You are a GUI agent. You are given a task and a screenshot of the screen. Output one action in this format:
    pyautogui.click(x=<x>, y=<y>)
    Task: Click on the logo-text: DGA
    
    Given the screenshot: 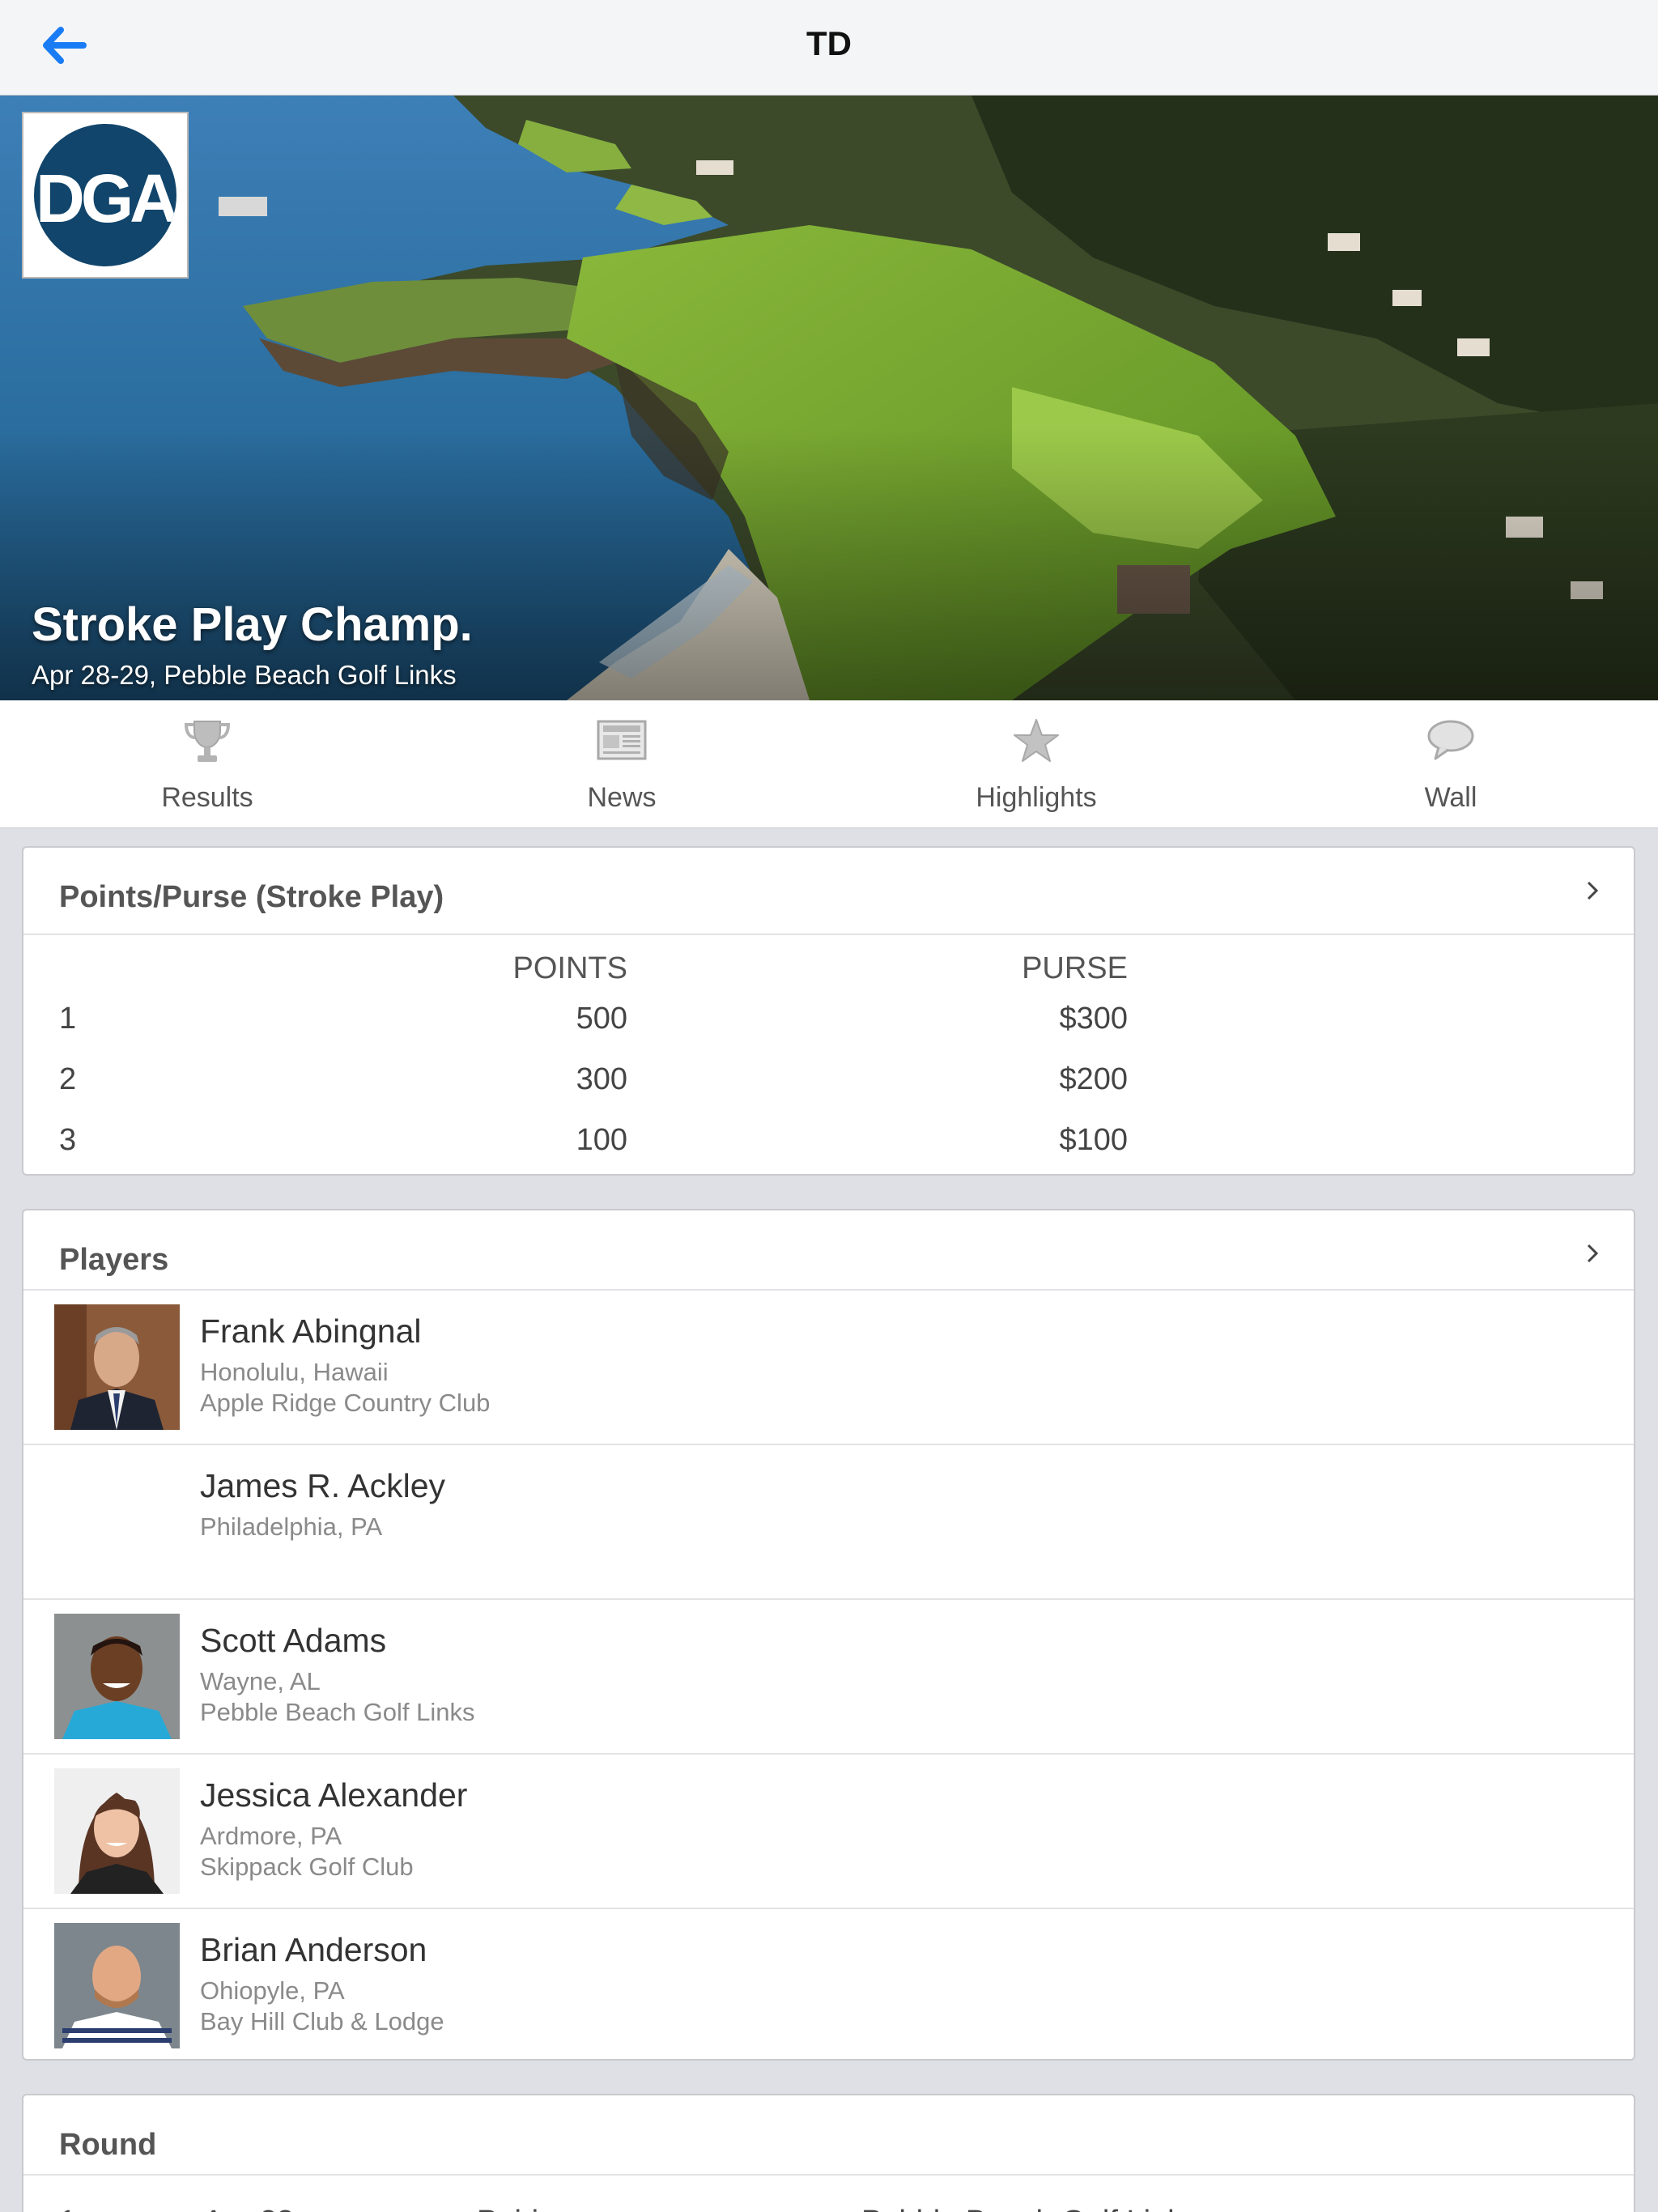 What is the action you would take?
    pyautogui.click(x=106, y=198)
    